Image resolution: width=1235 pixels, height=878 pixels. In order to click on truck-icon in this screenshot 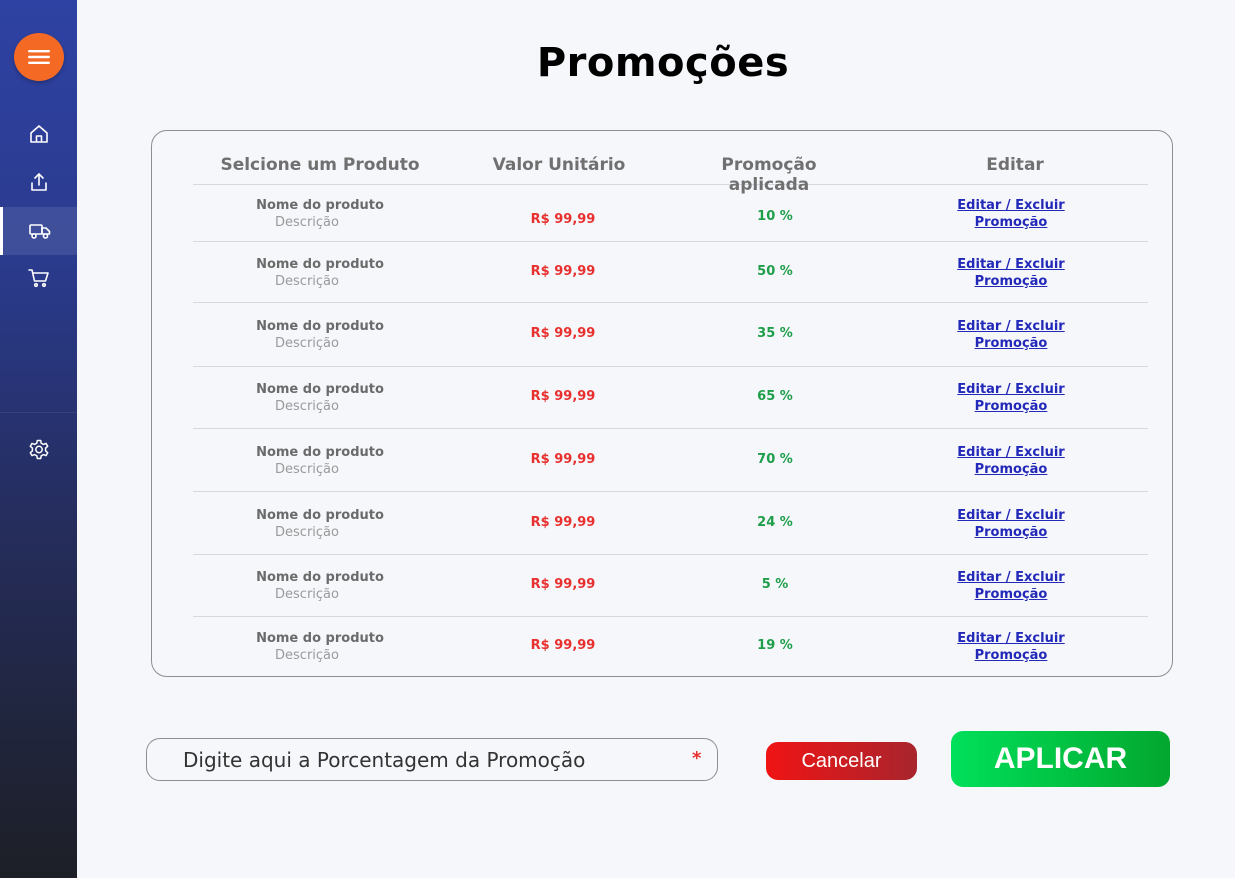, I will do `click(40, 231)`.